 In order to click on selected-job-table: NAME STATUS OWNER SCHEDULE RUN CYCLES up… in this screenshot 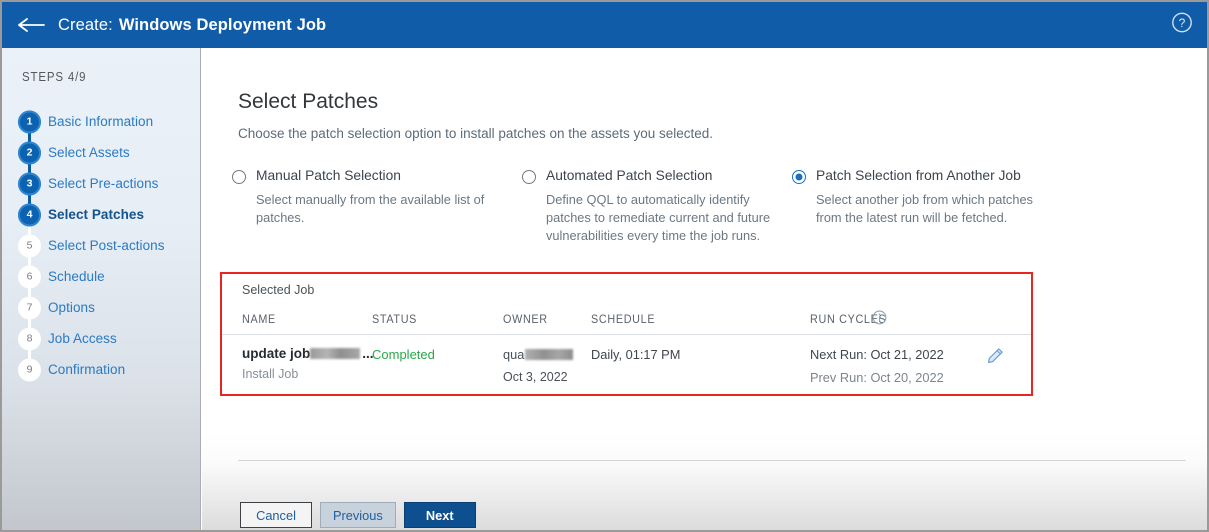, I will do `click(626, 350)`.